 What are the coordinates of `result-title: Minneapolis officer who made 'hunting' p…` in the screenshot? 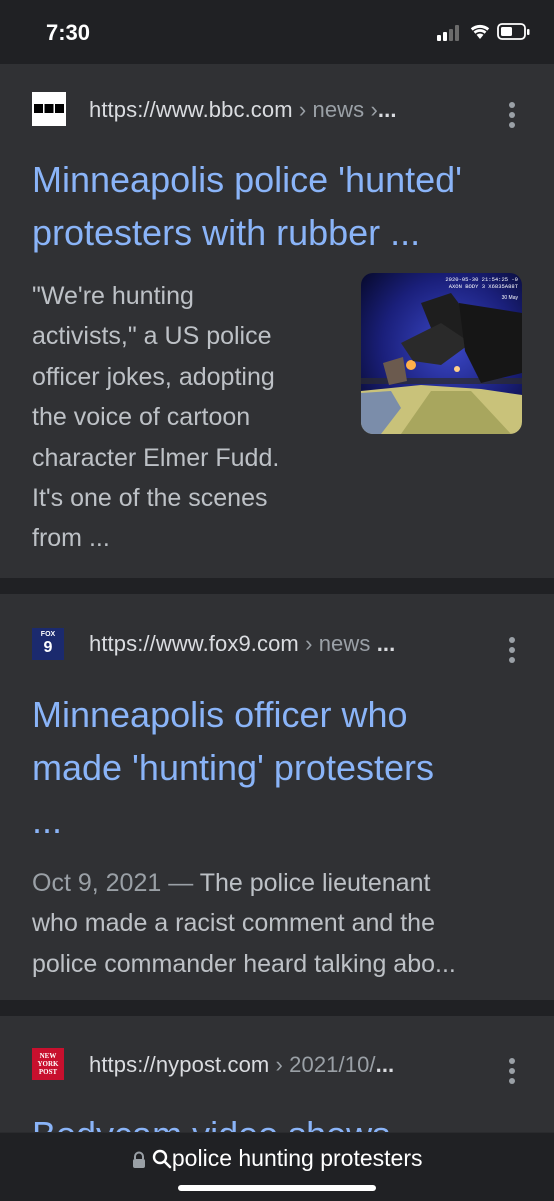 It's located at (277, 767).